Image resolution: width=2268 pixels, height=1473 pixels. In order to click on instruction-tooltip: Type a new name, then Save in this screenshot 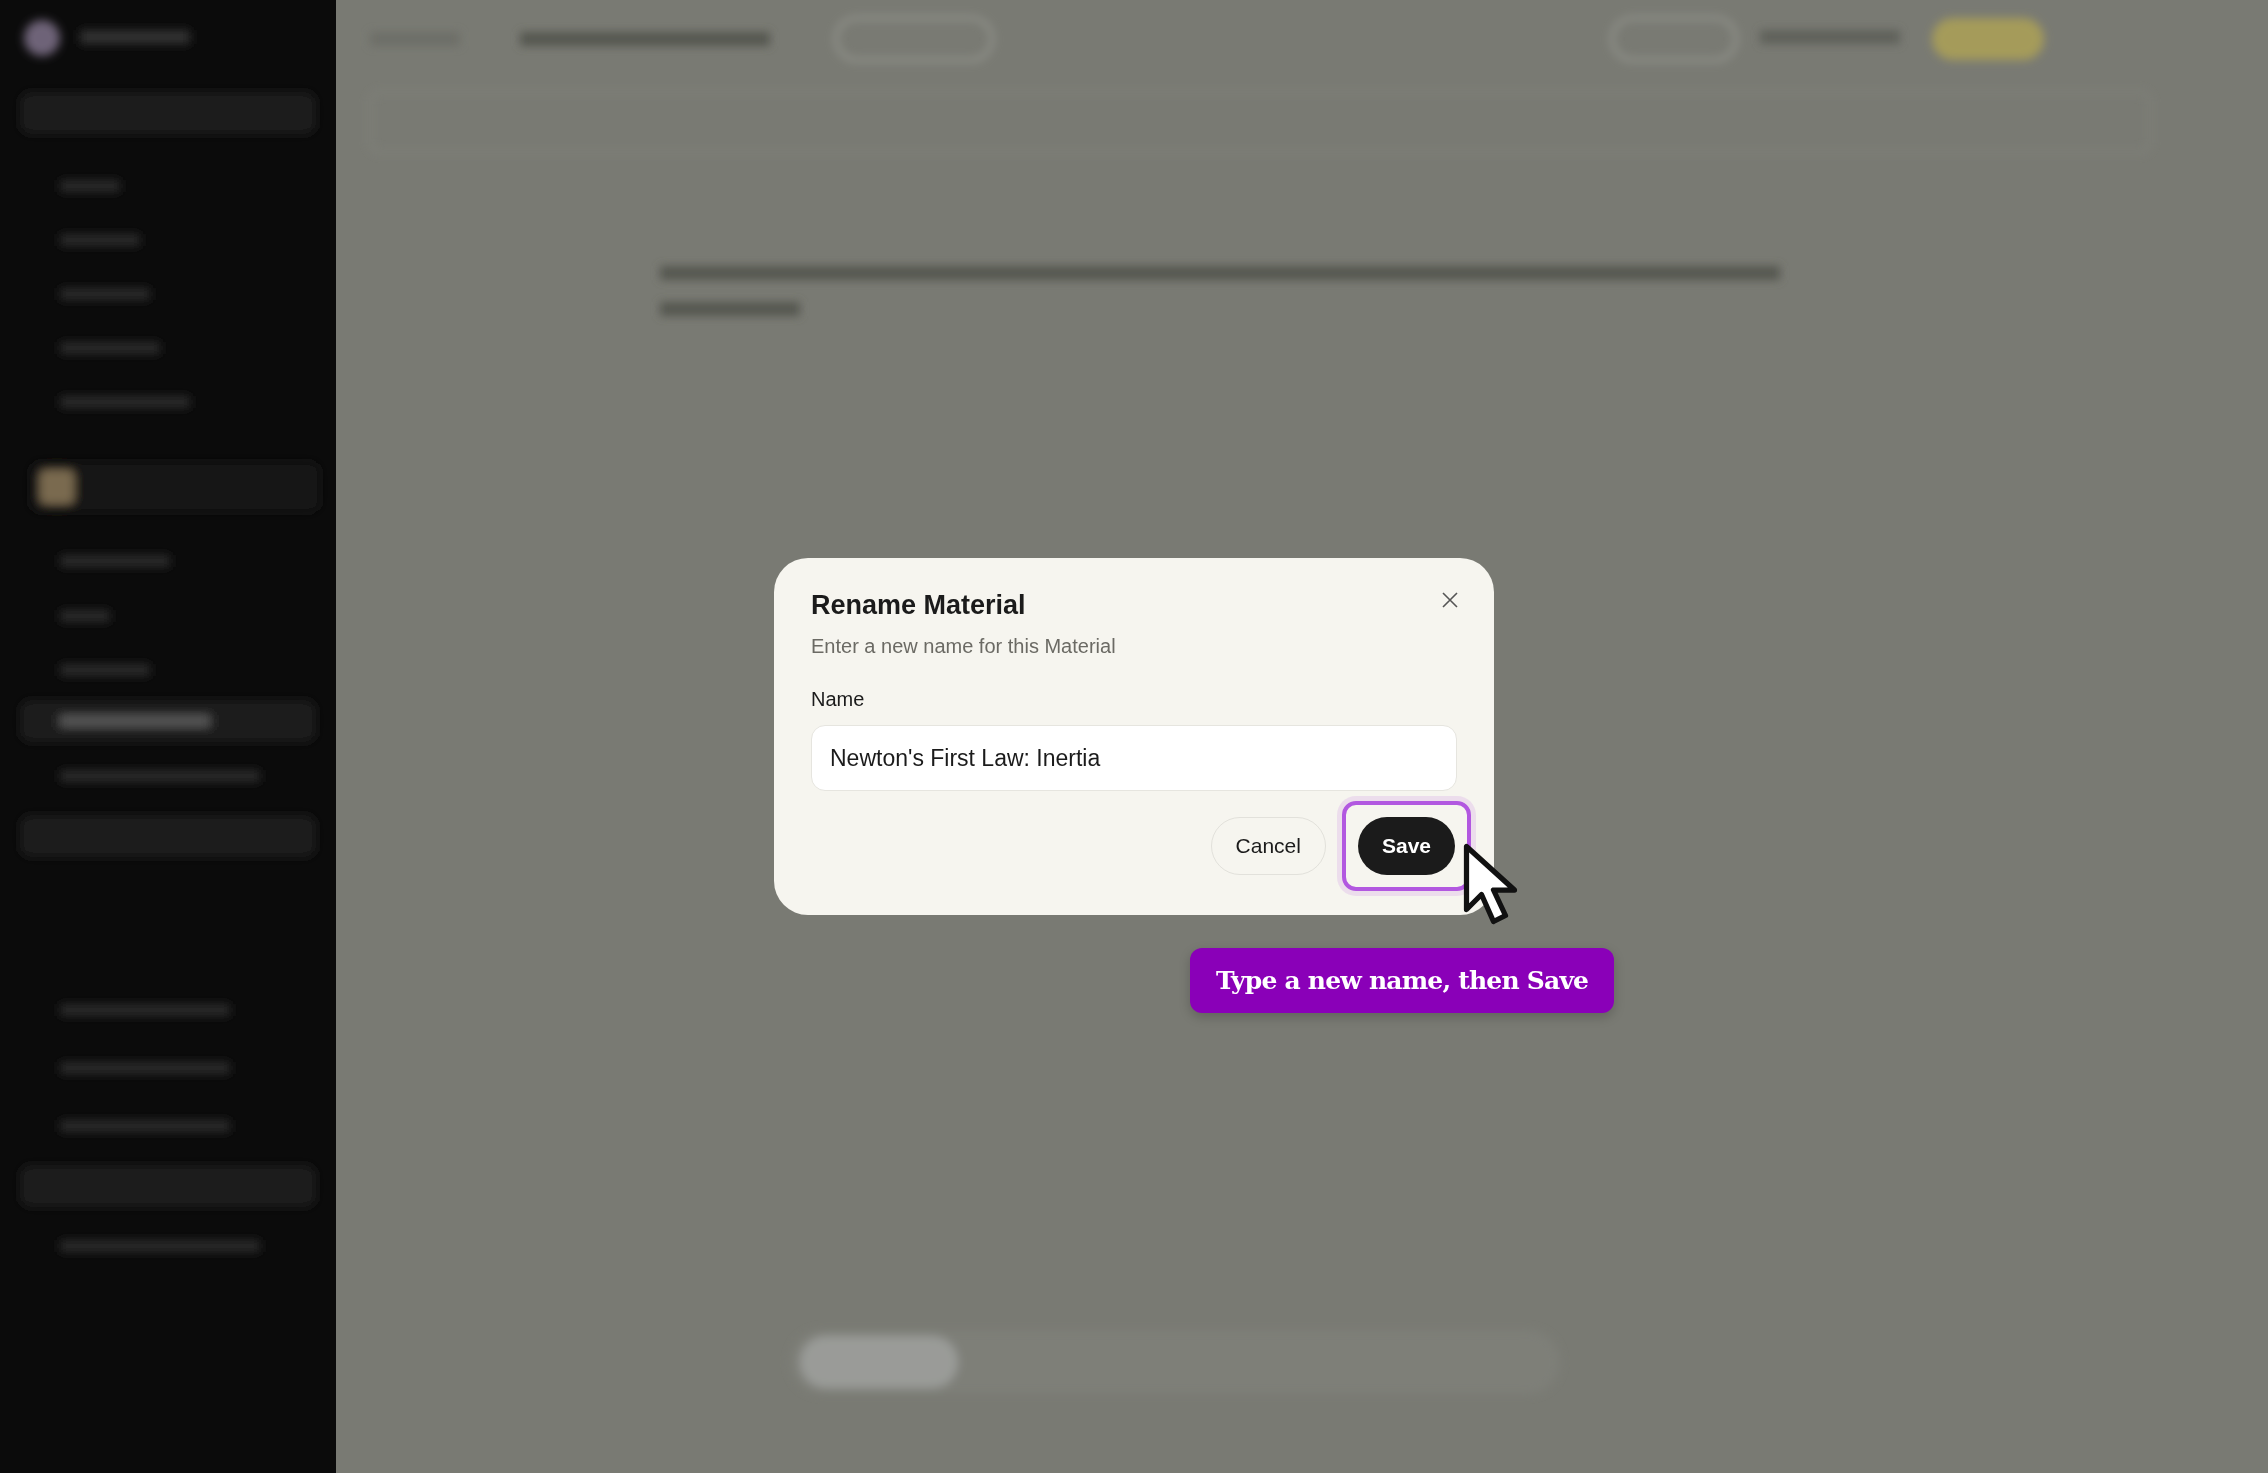, I will do `click(1402, 980)`.